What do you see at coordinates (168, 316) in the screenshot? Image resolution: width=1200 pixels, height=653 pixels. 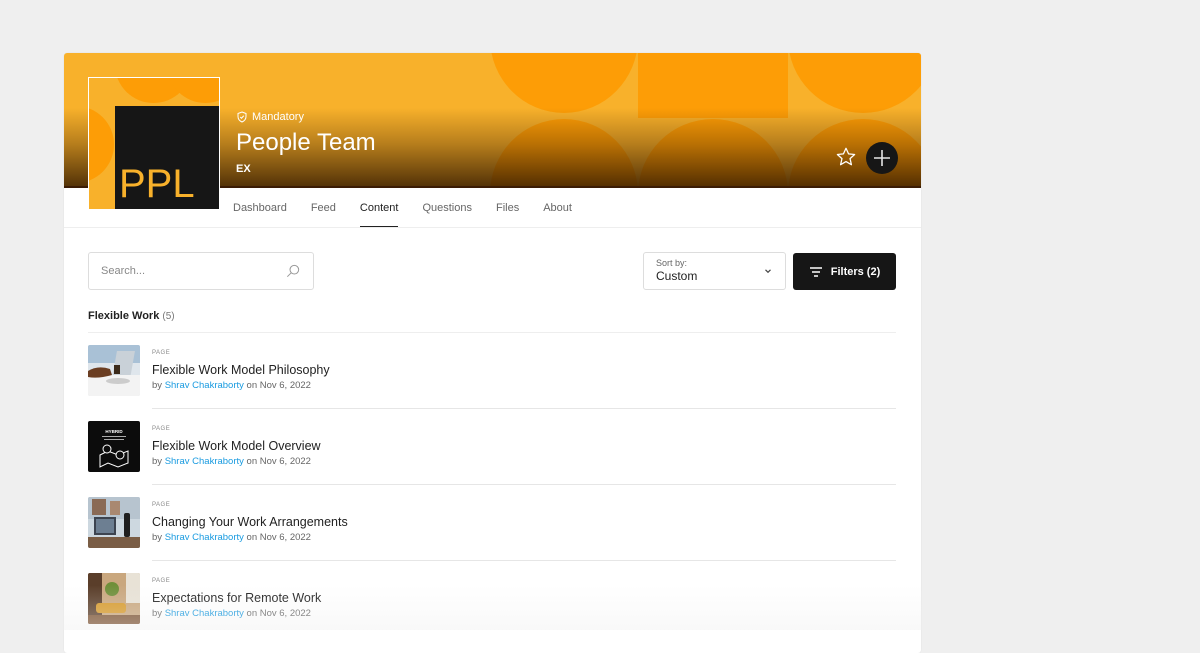 I see `section-count: (5)` at bounding box center [168, 316].